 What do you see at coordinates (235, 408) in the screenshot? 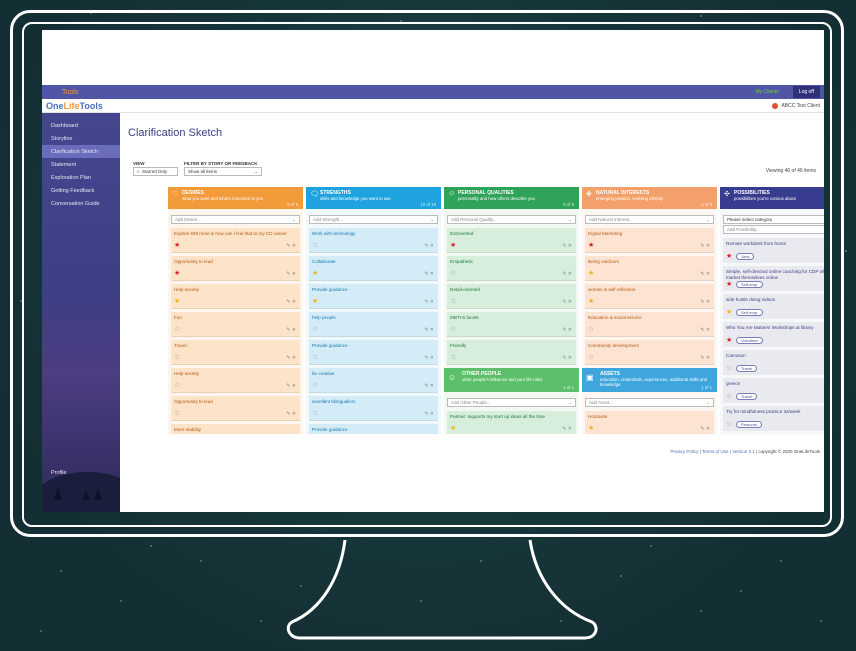
I see `item-card: Opportunity to lead ☆ ✎ ✕` at bounding box center [235, 408].